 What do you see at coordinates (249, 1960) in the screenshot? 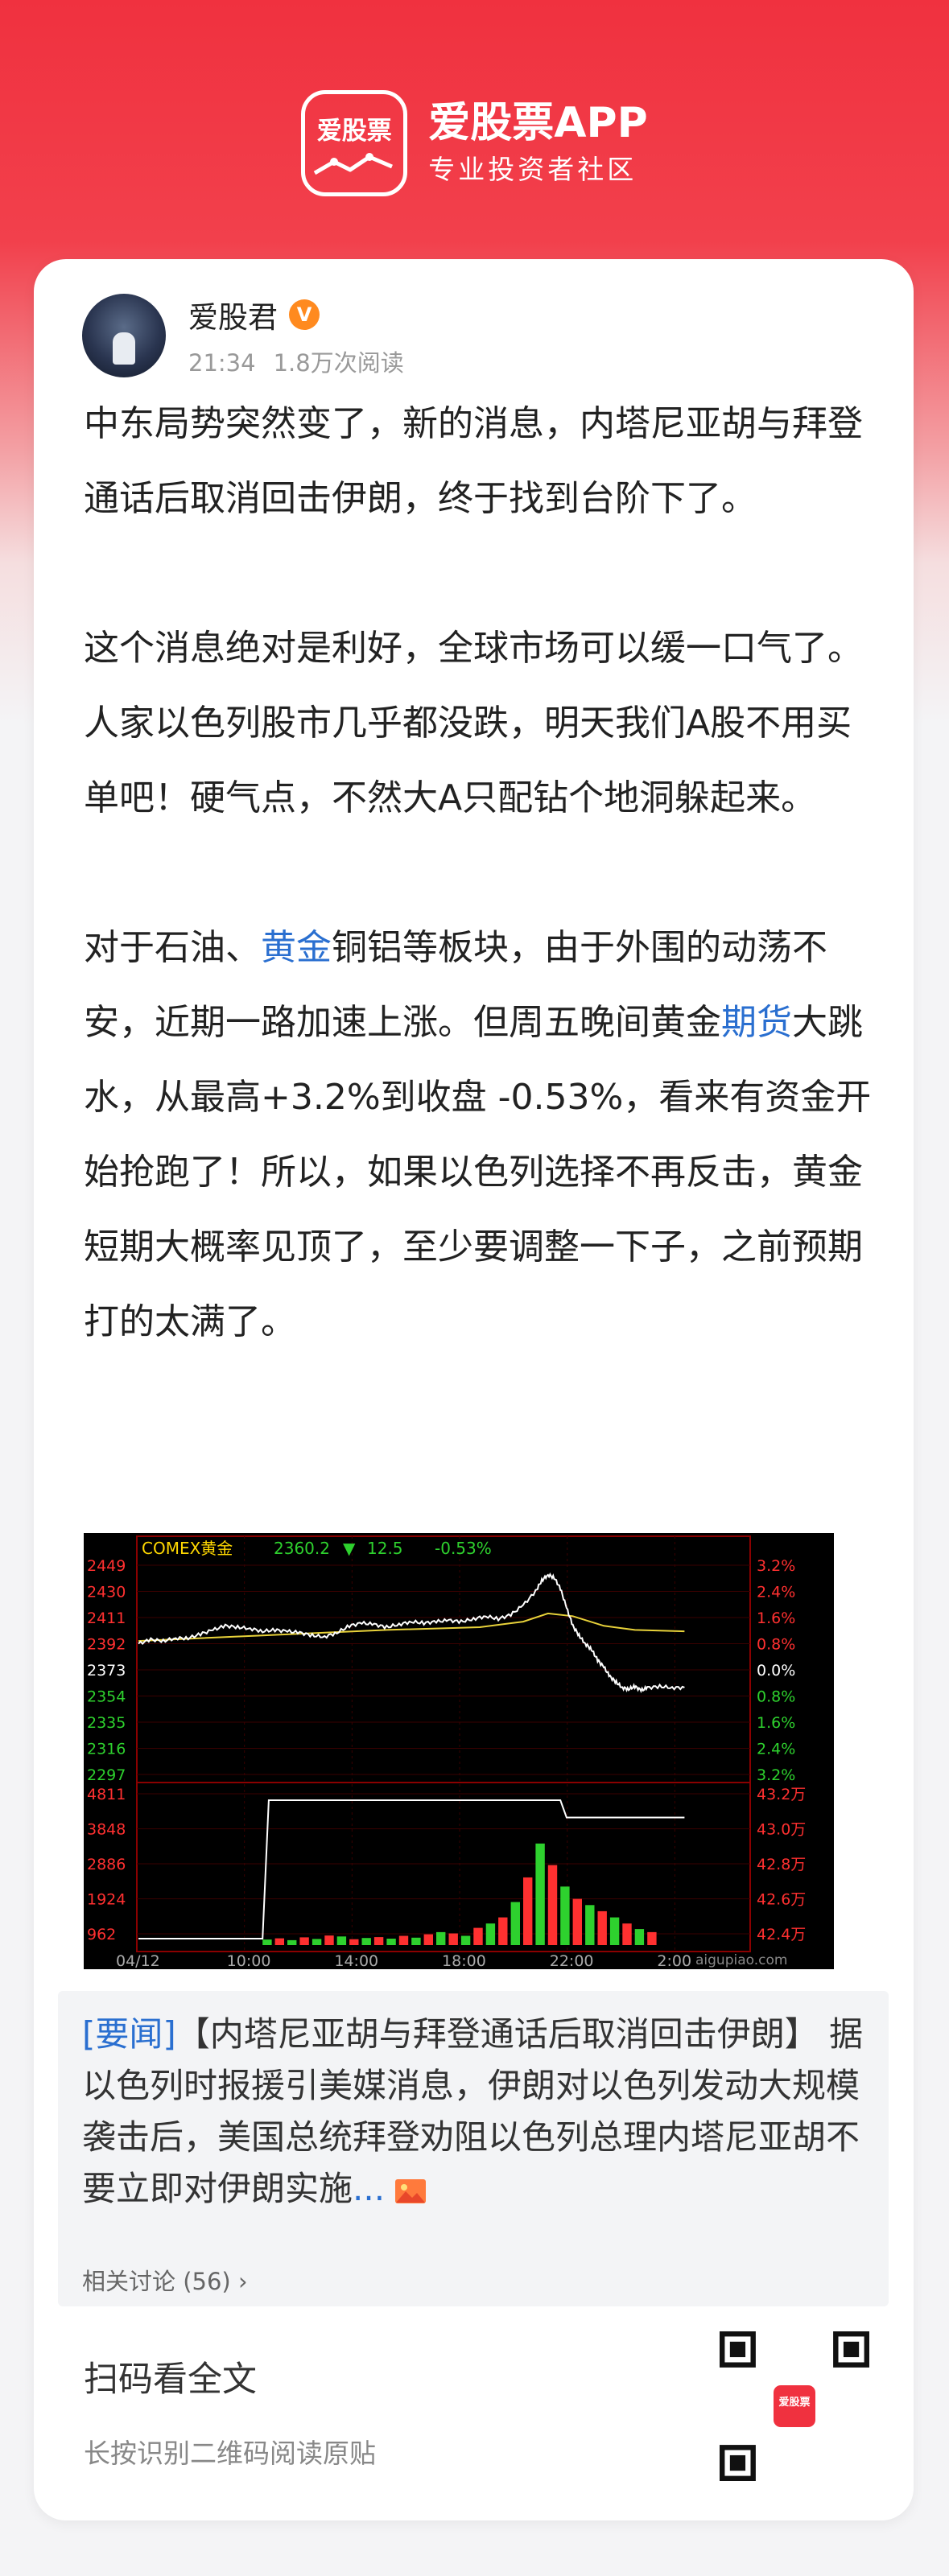
I see `time-tick-label: 10:00` at bounding box center [249, 1960].